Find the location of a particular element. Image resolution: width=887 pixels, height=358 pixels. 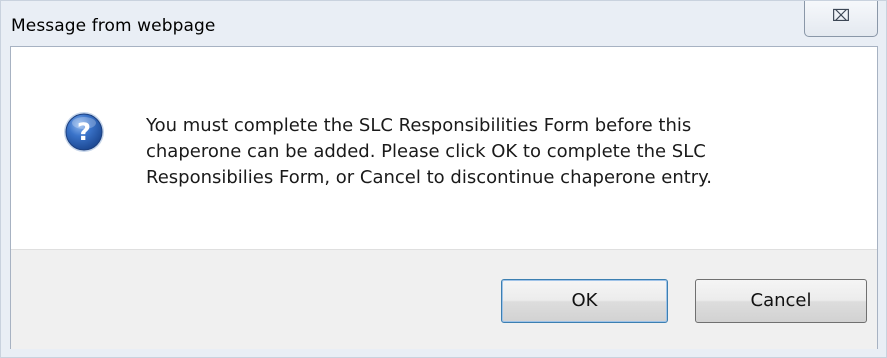

ok-button: OK is located at coordinates (584, 301).